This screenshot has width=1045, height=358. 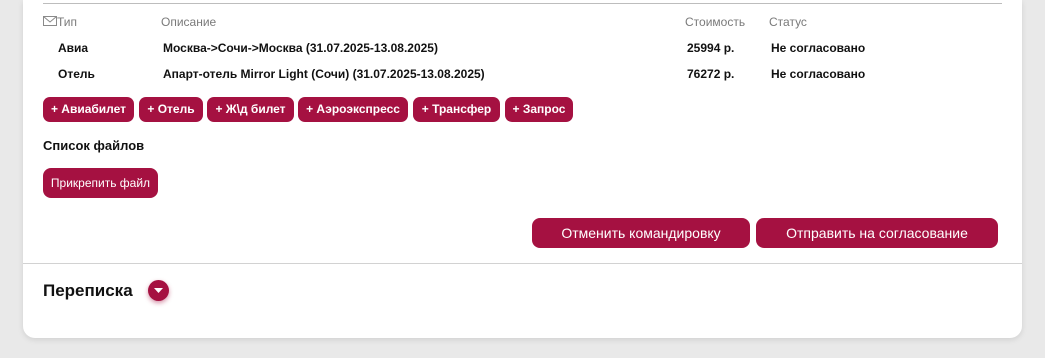 What do you see at coordinates (456, 109) in the screenshot?
I see `add-transfer-button: + Трансфер` at bounding box center [456, 109].